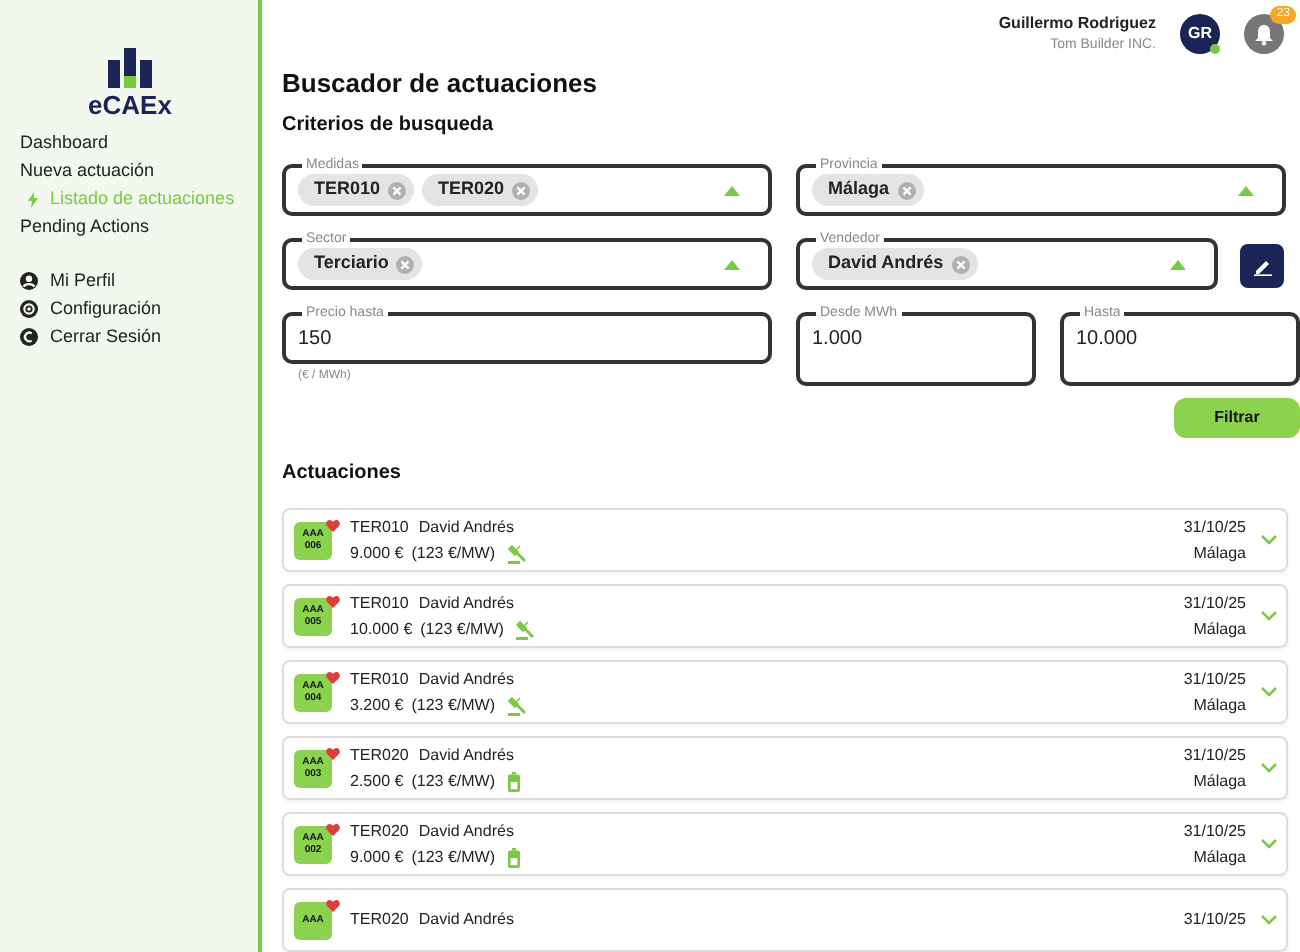  I want to click on filter-chip: TER020, so click(480, 190).